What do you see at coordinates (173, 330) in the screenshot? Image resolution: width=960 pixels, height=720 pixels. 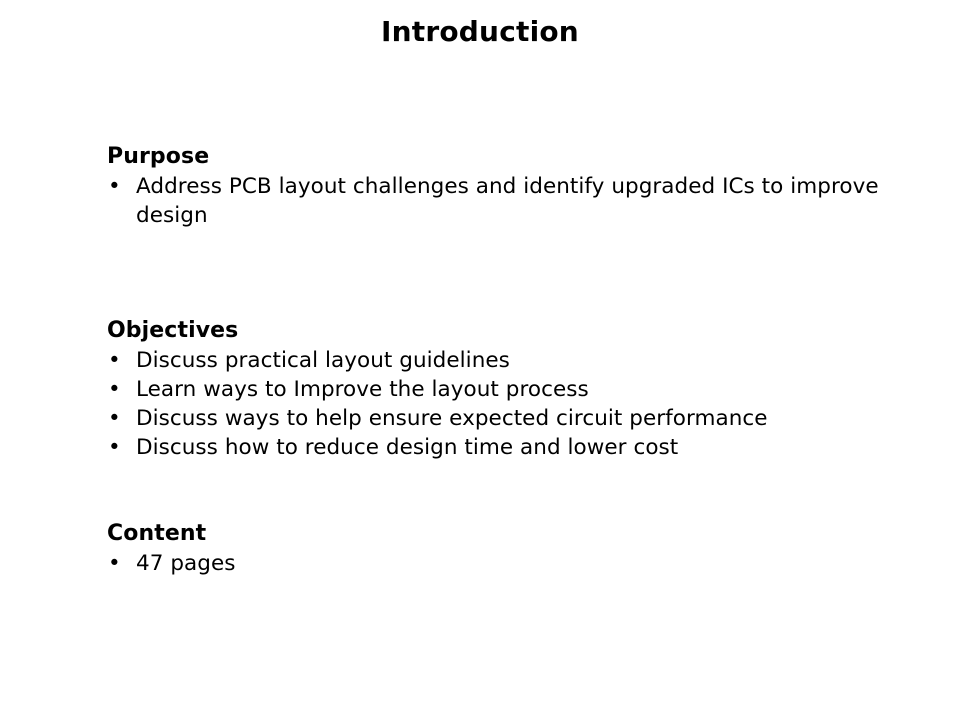 I see `section-heading-objectives: Objectives` at bounding box center [173, 330].